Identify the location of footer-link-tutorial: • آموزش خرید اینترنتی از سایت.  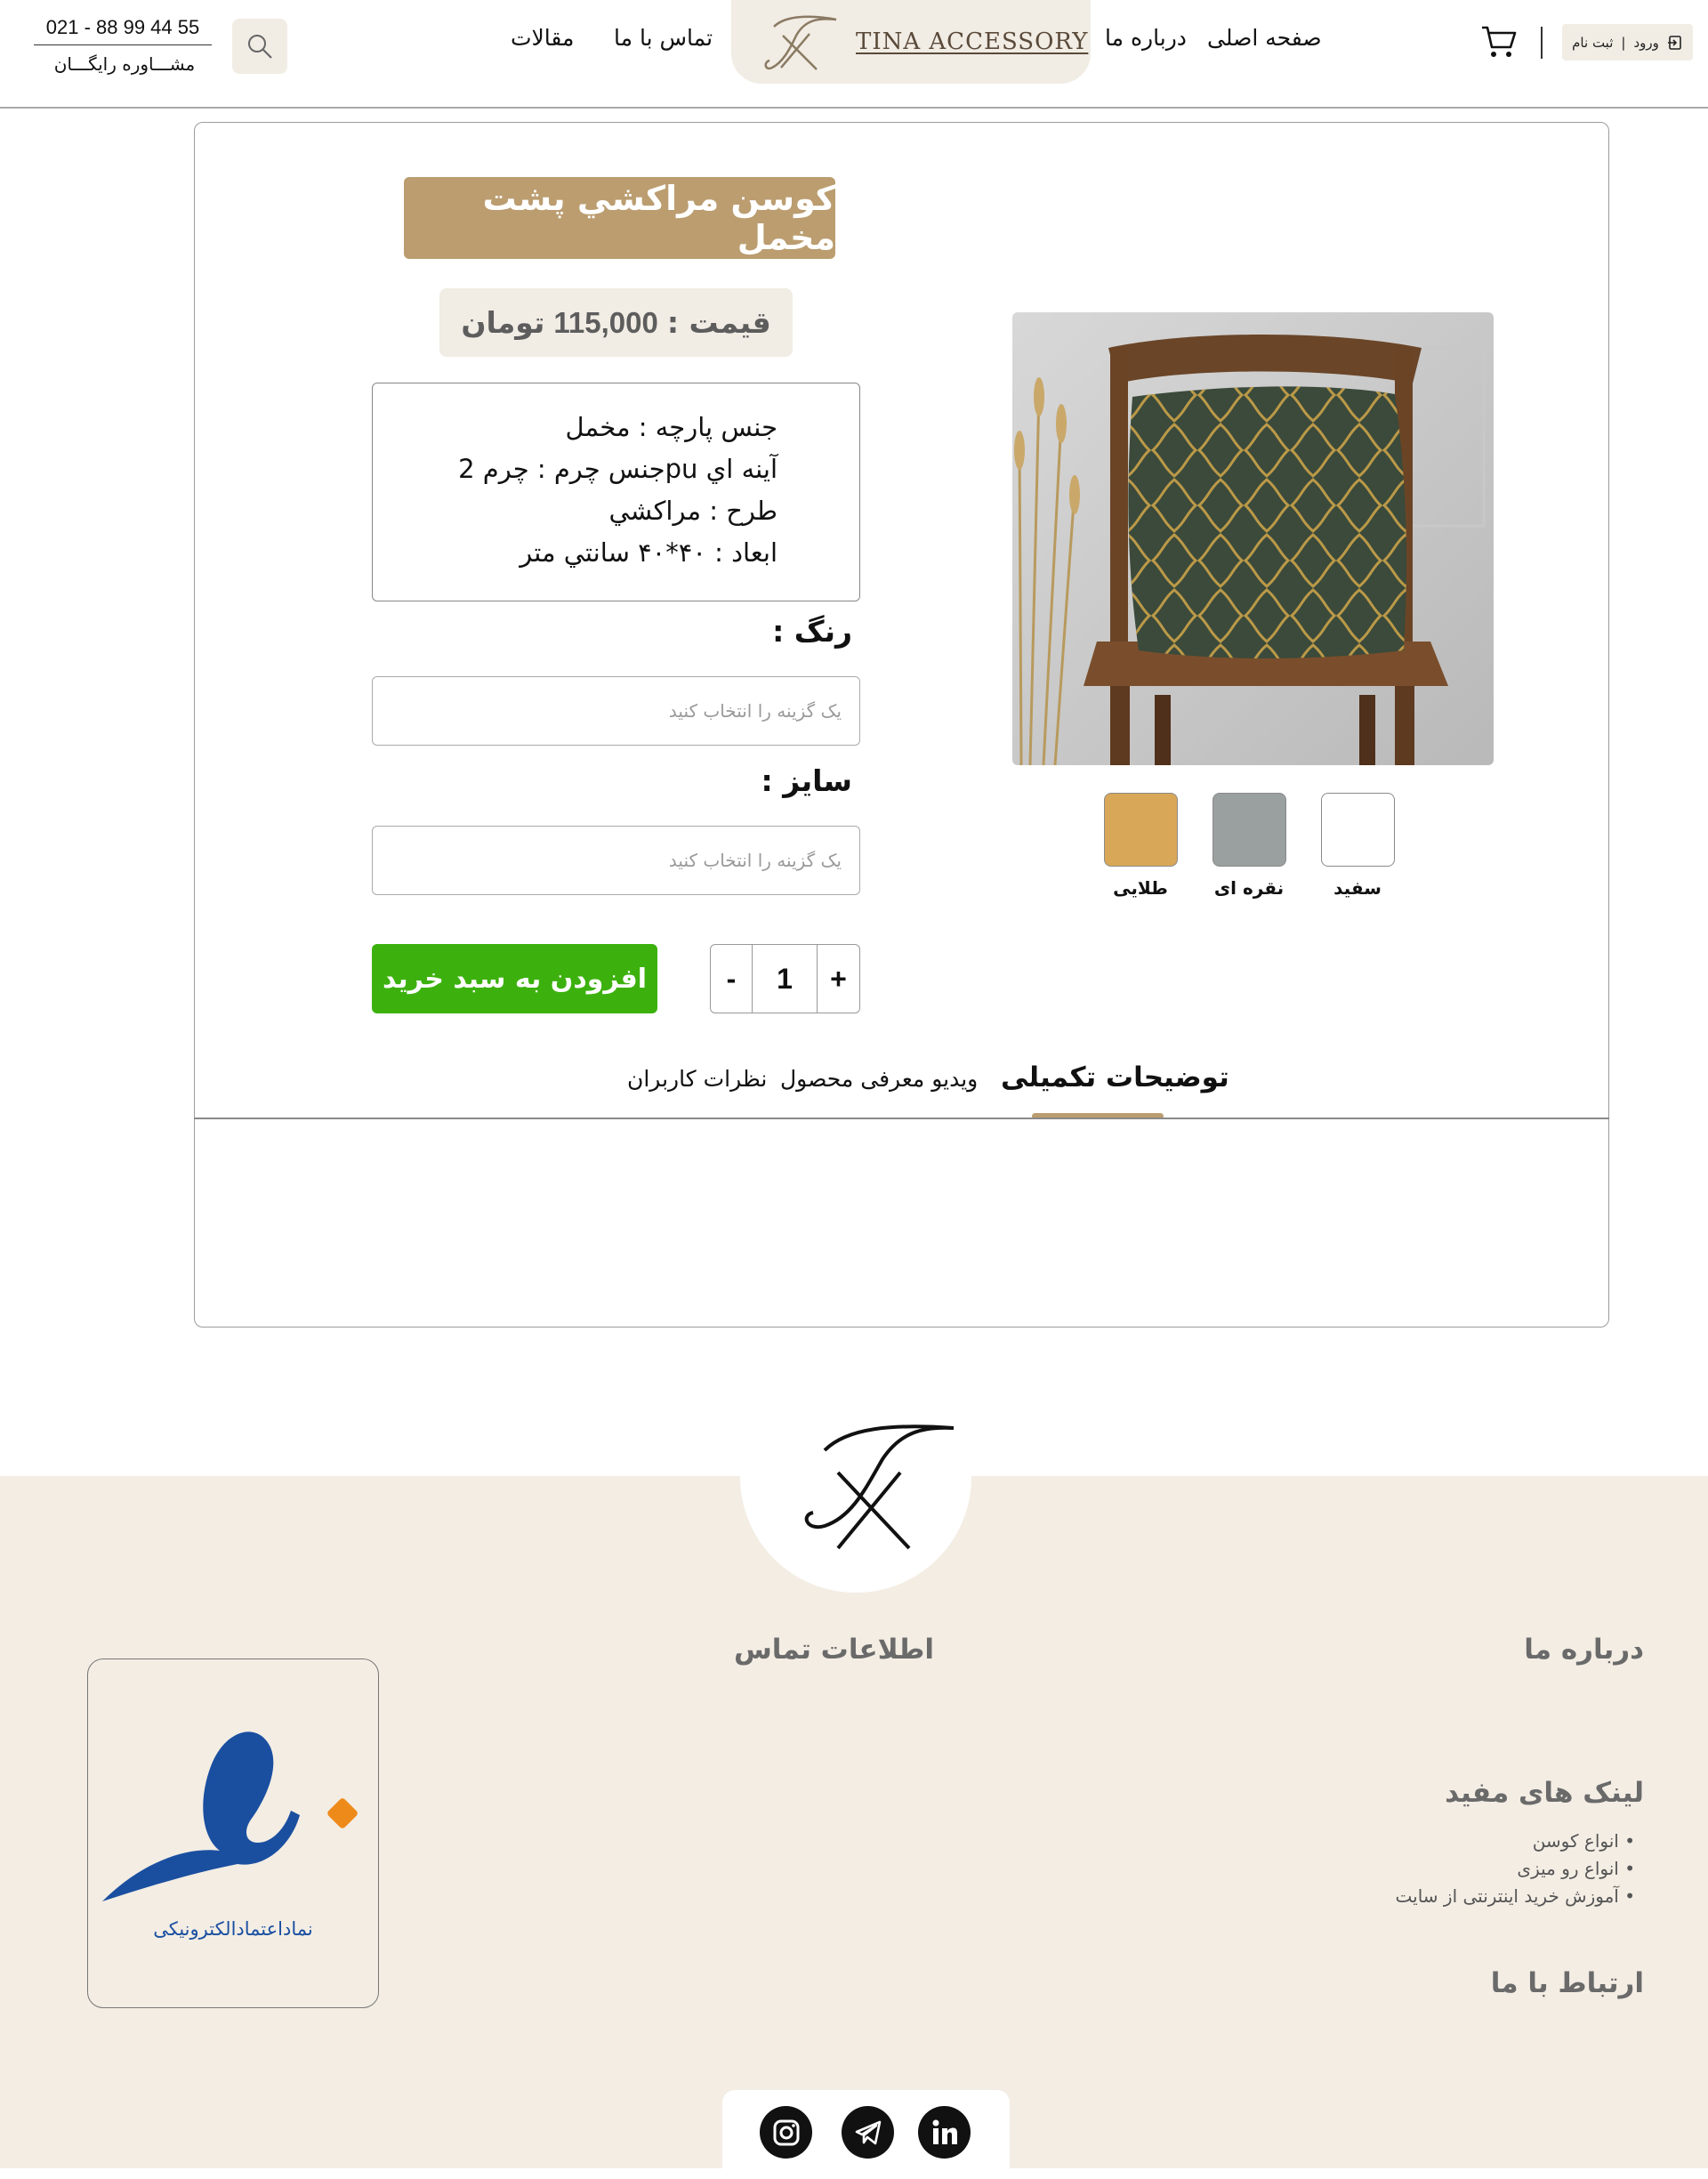
(1516, 1896).